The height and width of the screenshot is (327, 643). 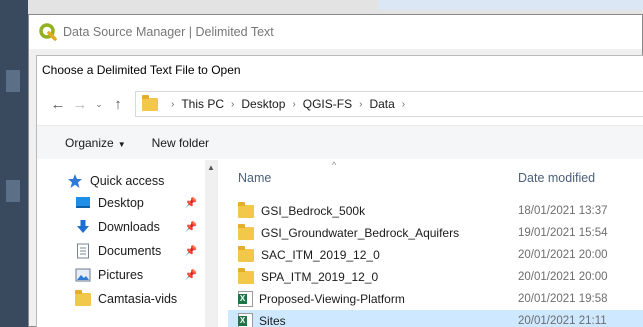 I want to click on file-name-cell: GSI_Bedrock_500k, so click(x=302, y=209).